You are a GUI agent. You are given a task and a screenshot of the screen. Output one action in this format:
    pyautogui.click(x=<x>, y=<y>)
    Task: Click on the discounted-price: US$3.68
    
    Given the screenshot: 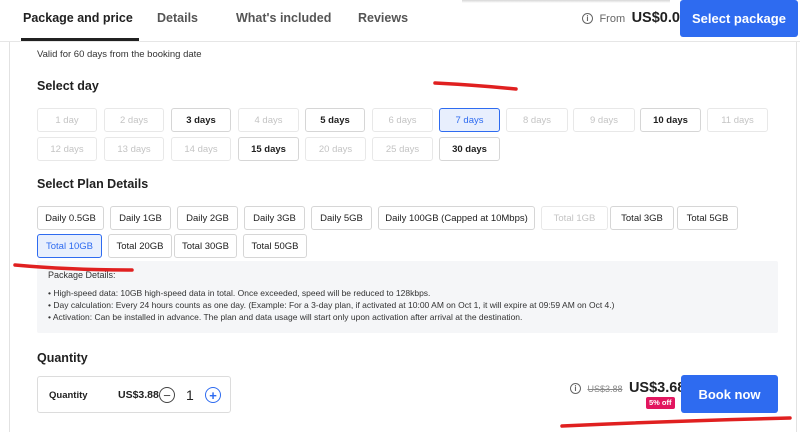 What is the action you would take?
    pyautogui.click(x=657, y=388)
    